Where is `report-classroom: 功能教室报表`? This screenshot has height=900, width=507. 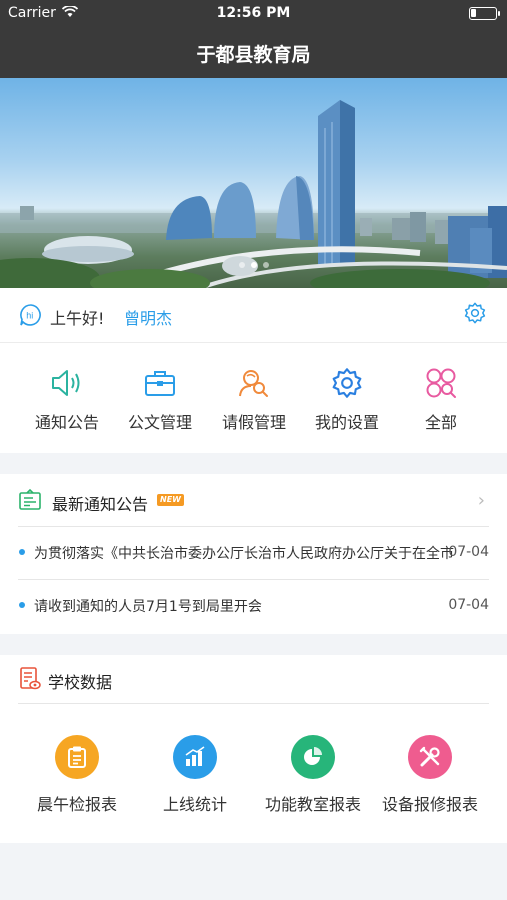 report-classroom: 功能教室报表 is located at coordinates (313, 775).